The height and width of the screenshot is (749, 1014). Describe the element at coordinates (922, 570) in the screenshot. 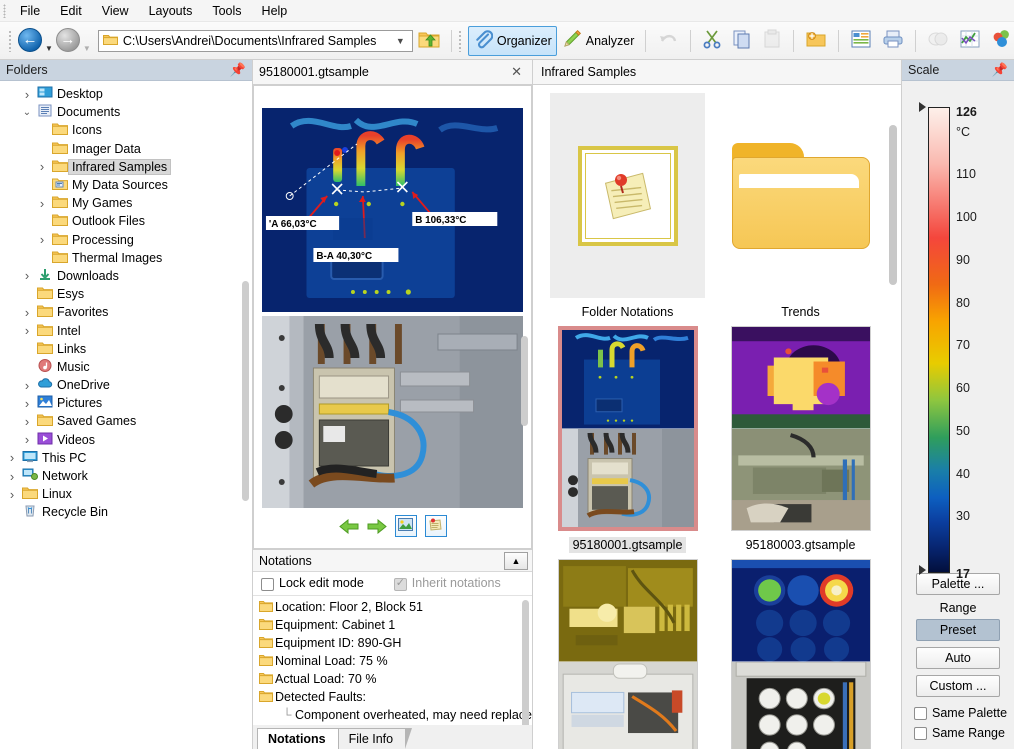

I see `scale-min-marker-icon` at that location.